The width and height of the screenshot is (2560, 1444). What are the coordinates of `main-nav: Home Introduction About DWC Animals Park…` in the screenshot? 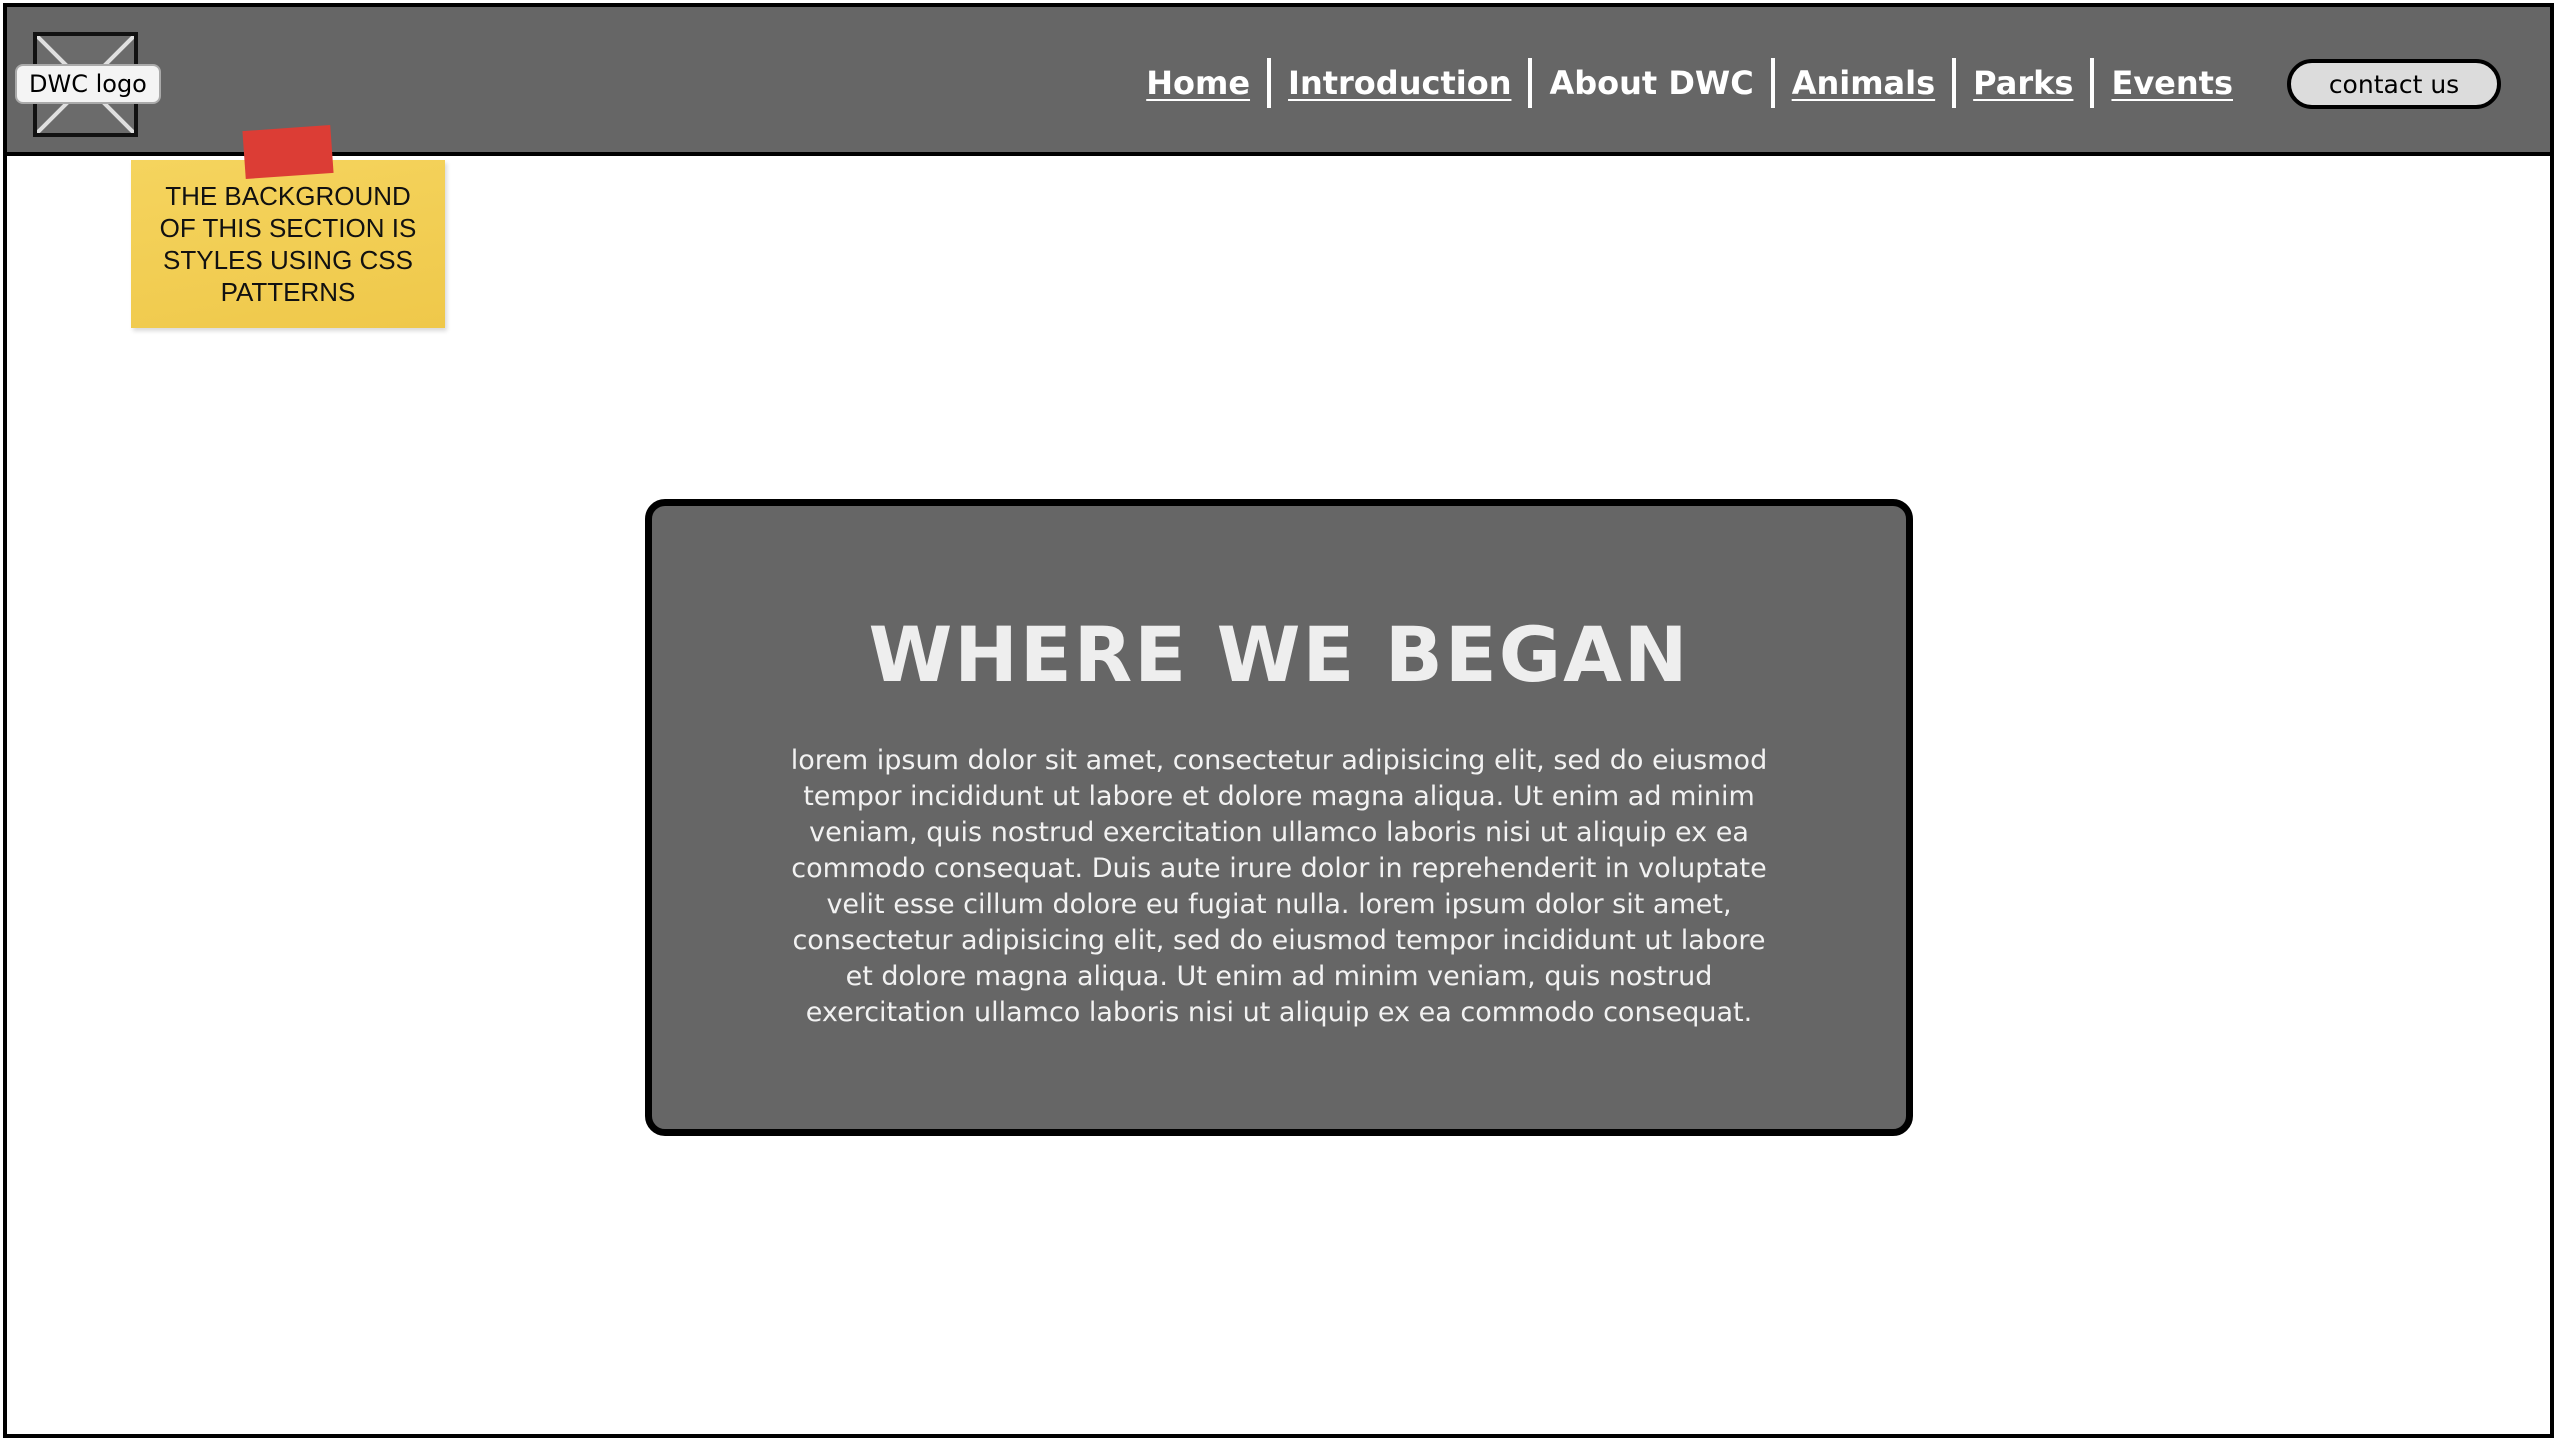 It's located at (1689, 83).